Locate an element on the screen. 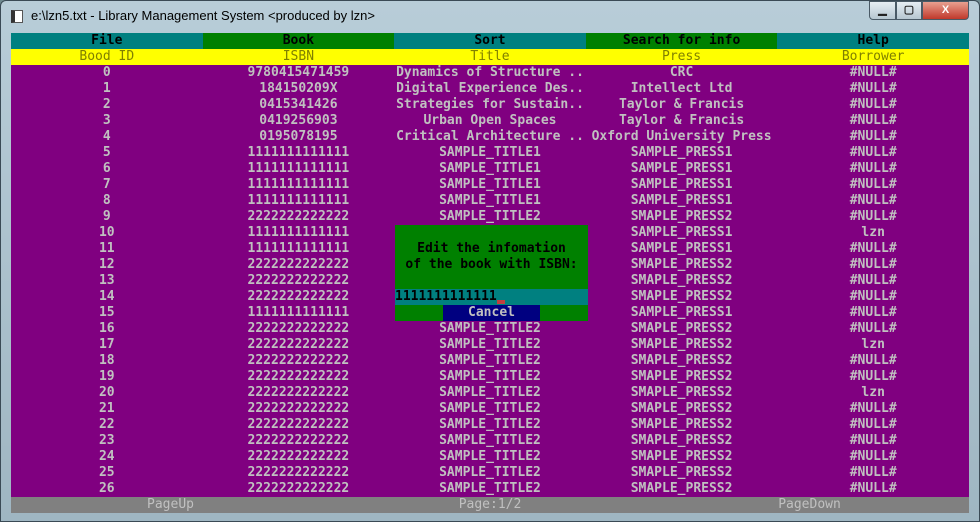 Image resolution: width=980 pixels, height=522 pixels. cell-title: Dynamics of Structure .. is located at coordinates (490, 72).